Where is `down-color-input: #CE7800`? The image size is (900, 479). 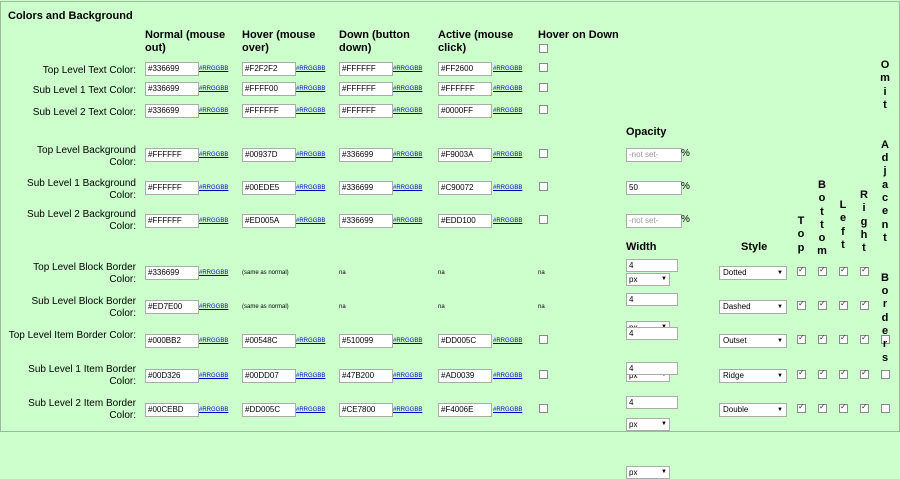 down-color-input: #CE7800 is located at coordinates (366, 410).